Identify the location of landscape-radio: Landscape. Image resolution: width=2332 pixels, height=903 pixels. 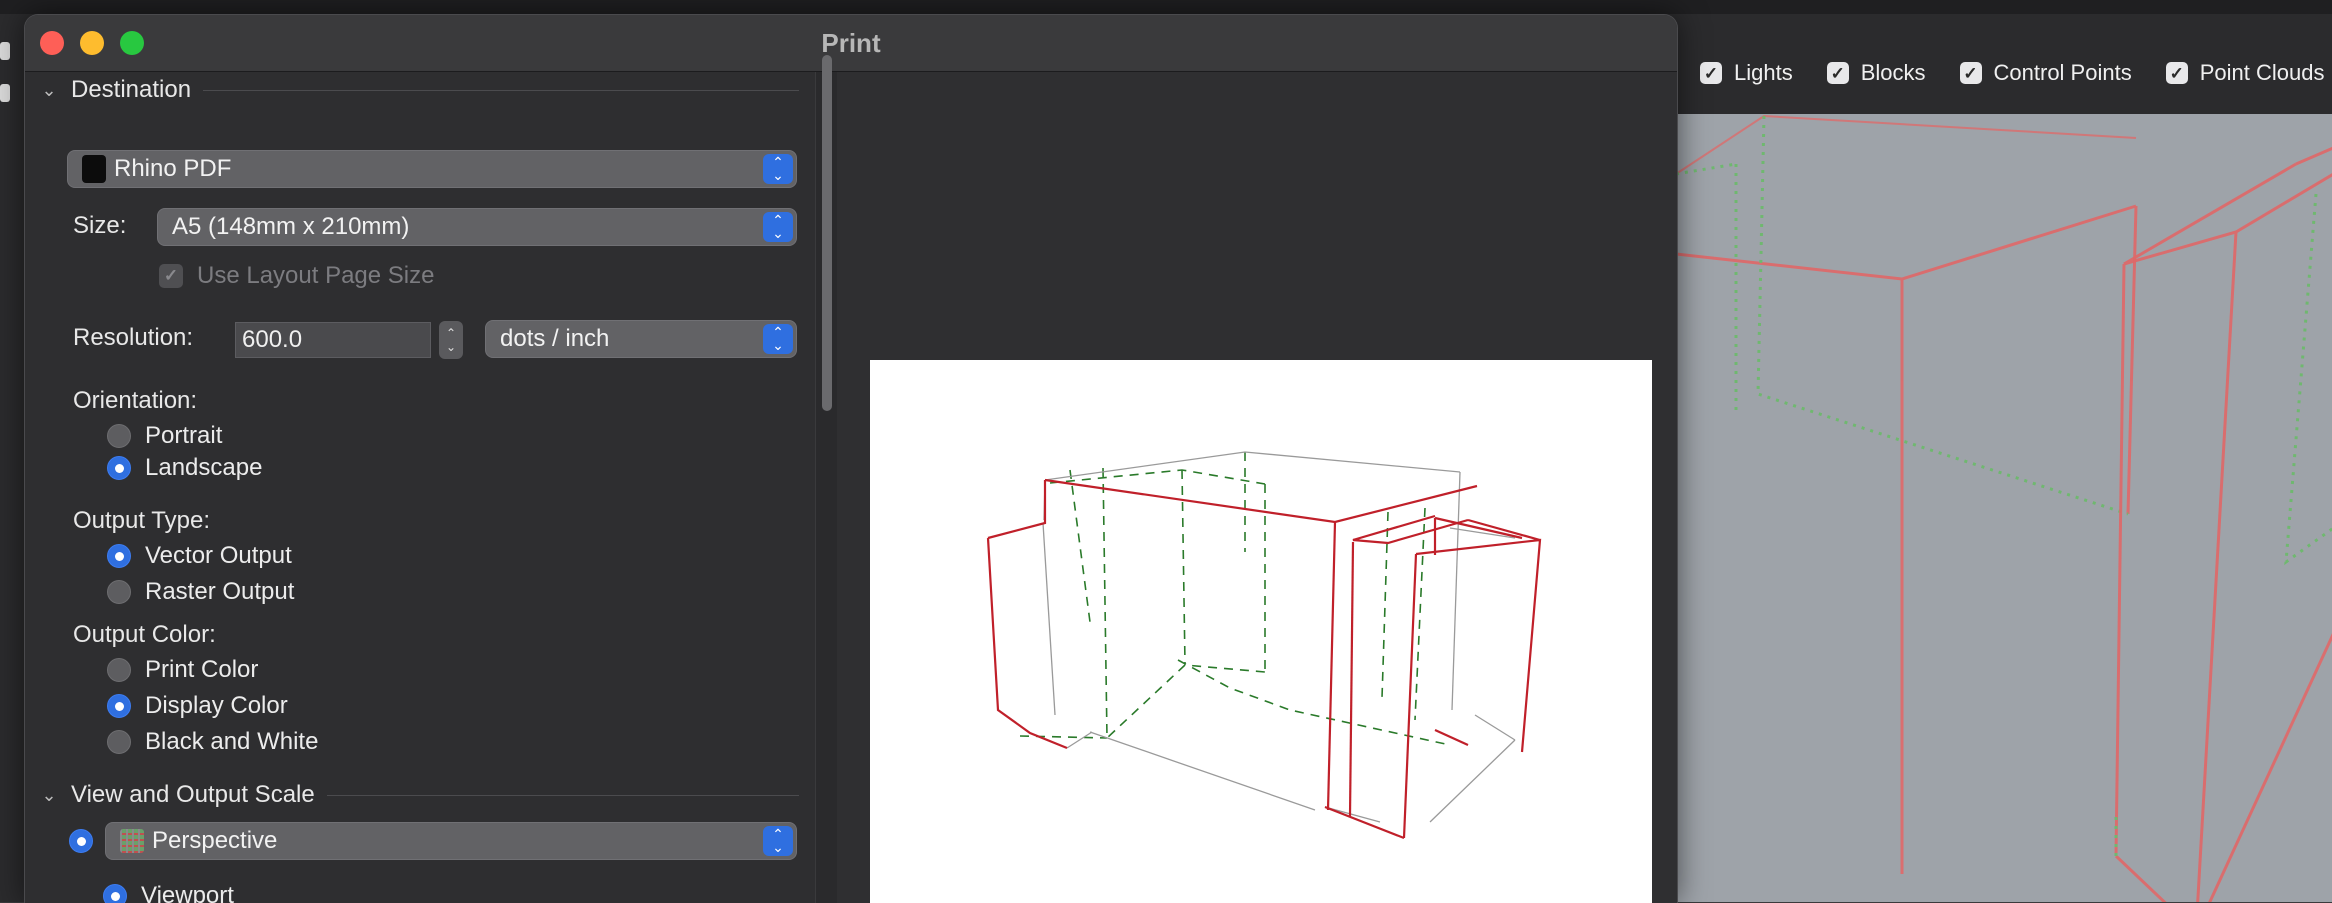
(184, 468).